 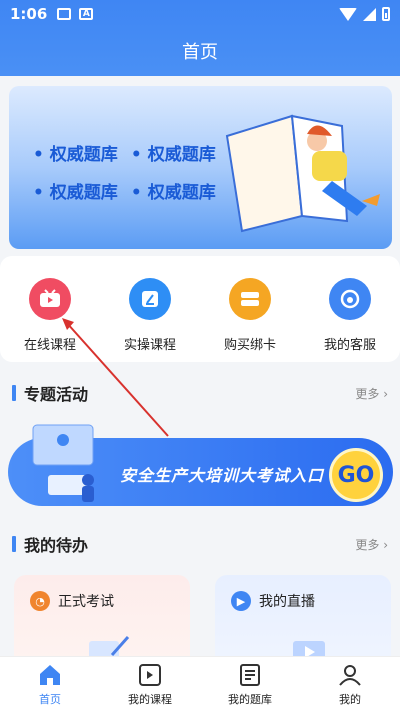 I want to click on quick-label: 购买绑卡, so click(x=249, y=345).